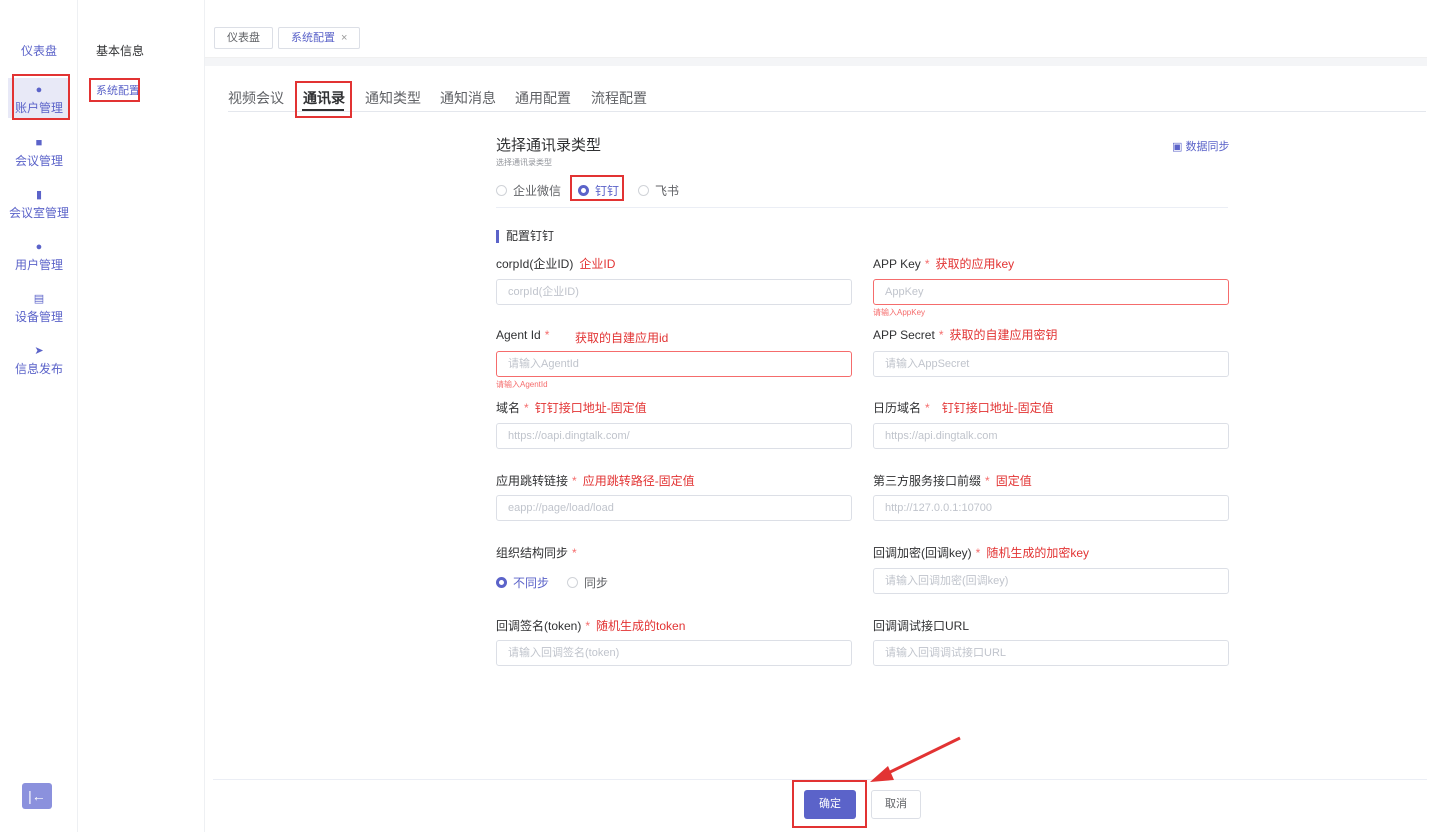  What do you see at coordinates (816, 62) in the screenshot?
I see `content-divider` at bounding box center [816, 62].